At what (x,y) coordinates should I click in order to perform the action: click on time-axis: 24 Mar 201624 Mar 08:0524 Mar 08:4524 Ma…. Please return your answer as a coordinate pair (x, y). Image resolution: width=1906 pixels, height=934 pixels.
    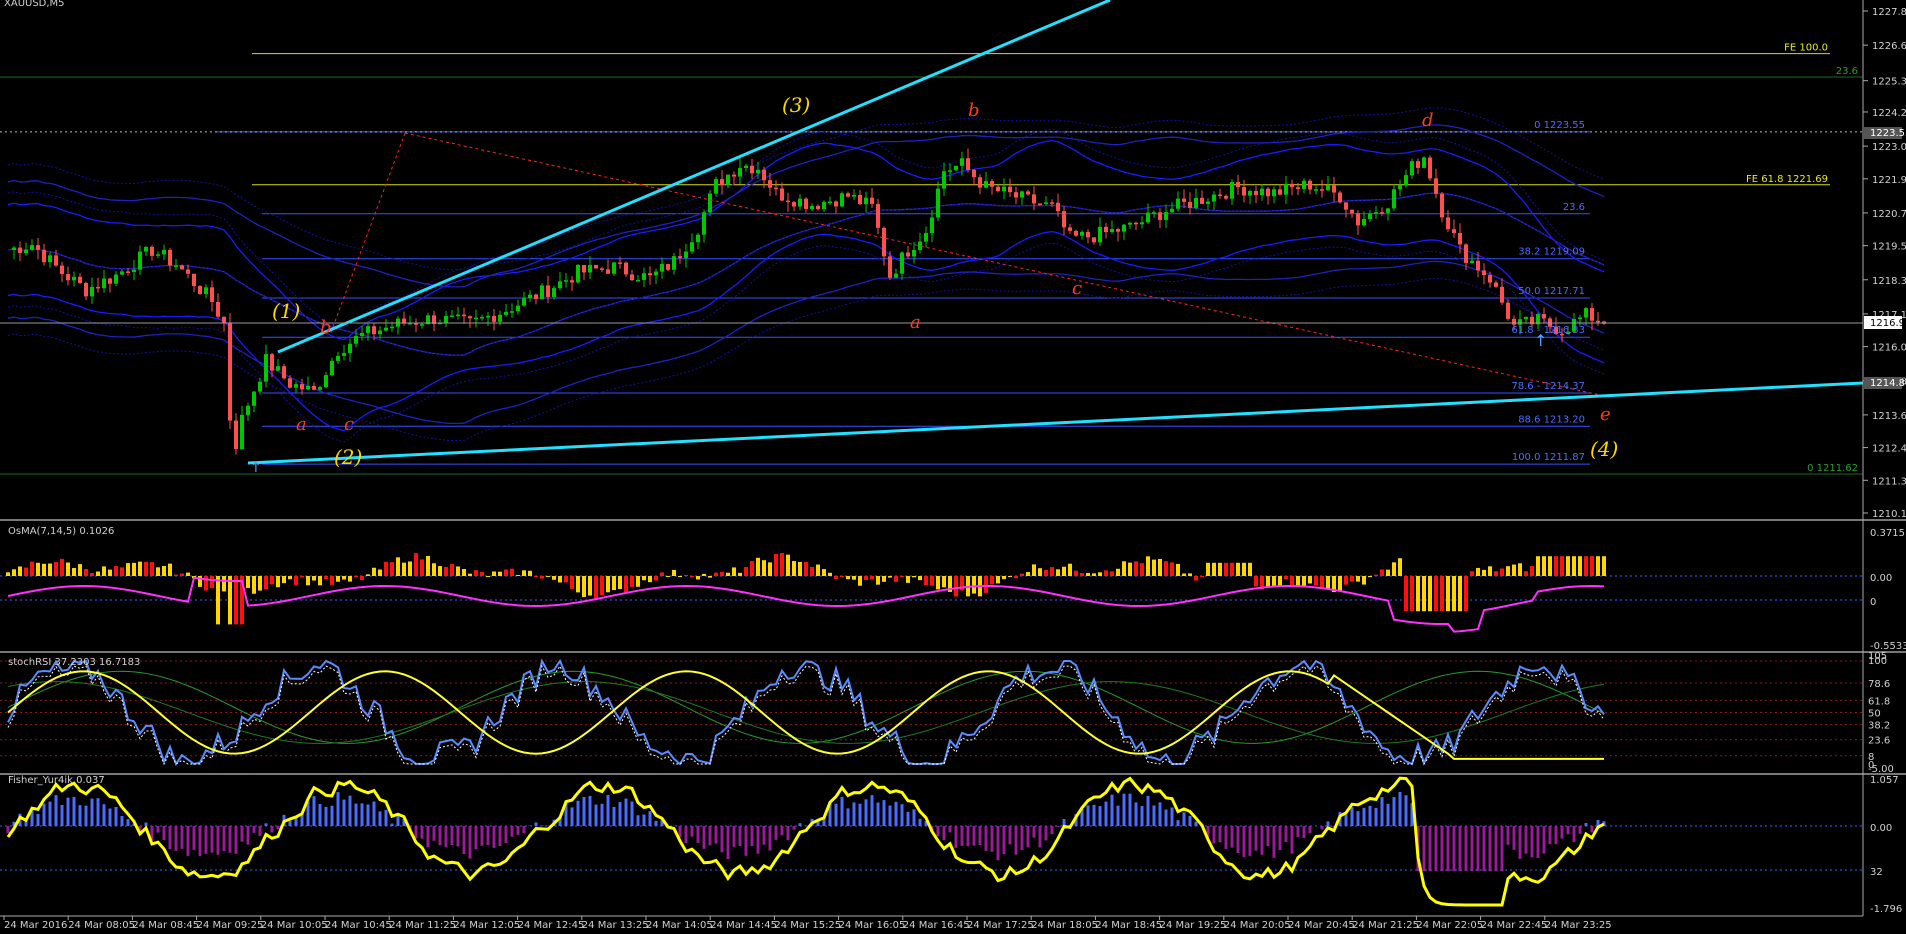
    Looking at the image, I should click on (931, 923).